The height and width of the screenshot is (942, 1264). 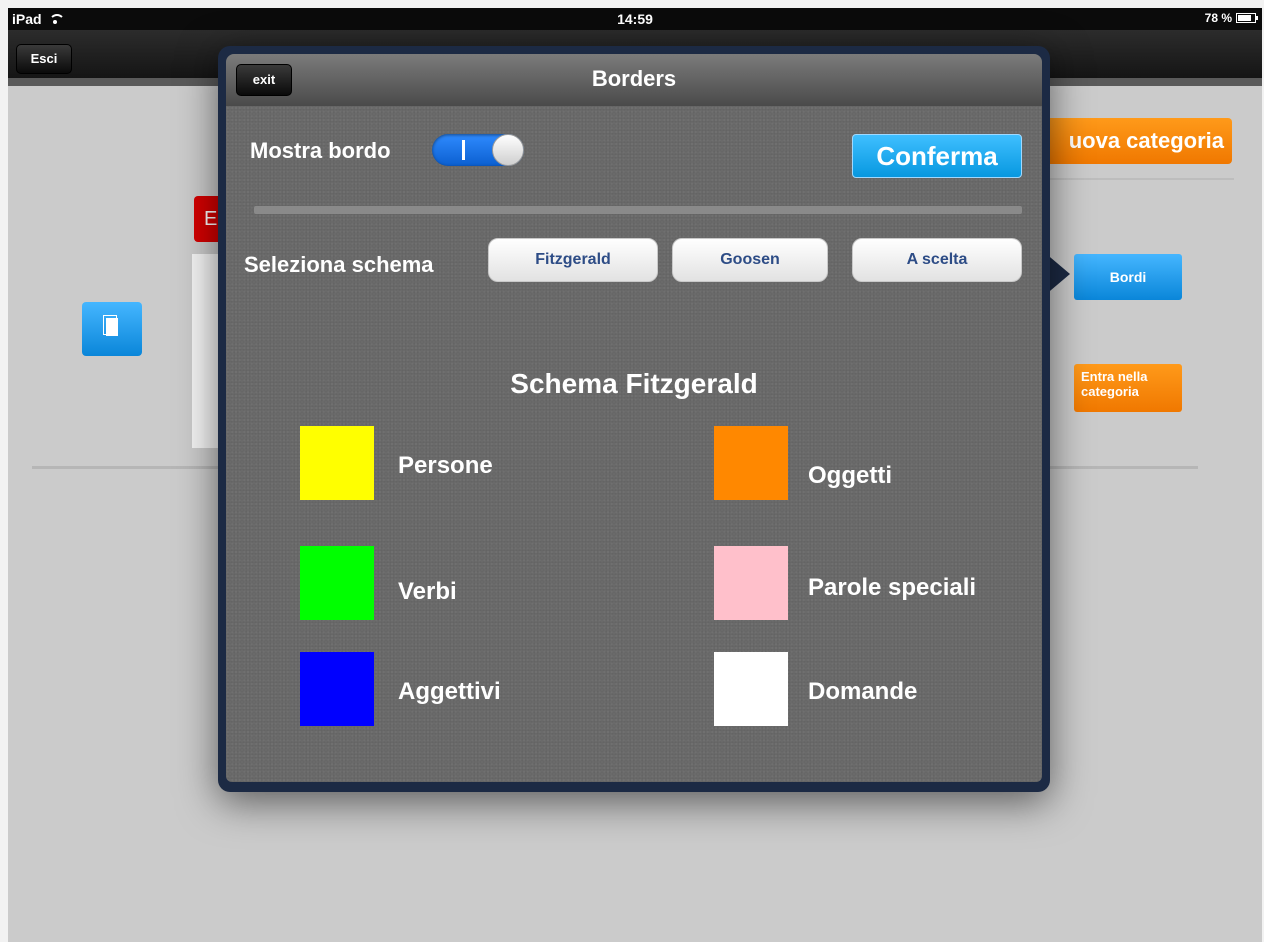 What do you see at coordinates (339, 264) in the screenshot?
I see `seleziona-schema-label: Seleziona schema` at bounding box center [339, 264].